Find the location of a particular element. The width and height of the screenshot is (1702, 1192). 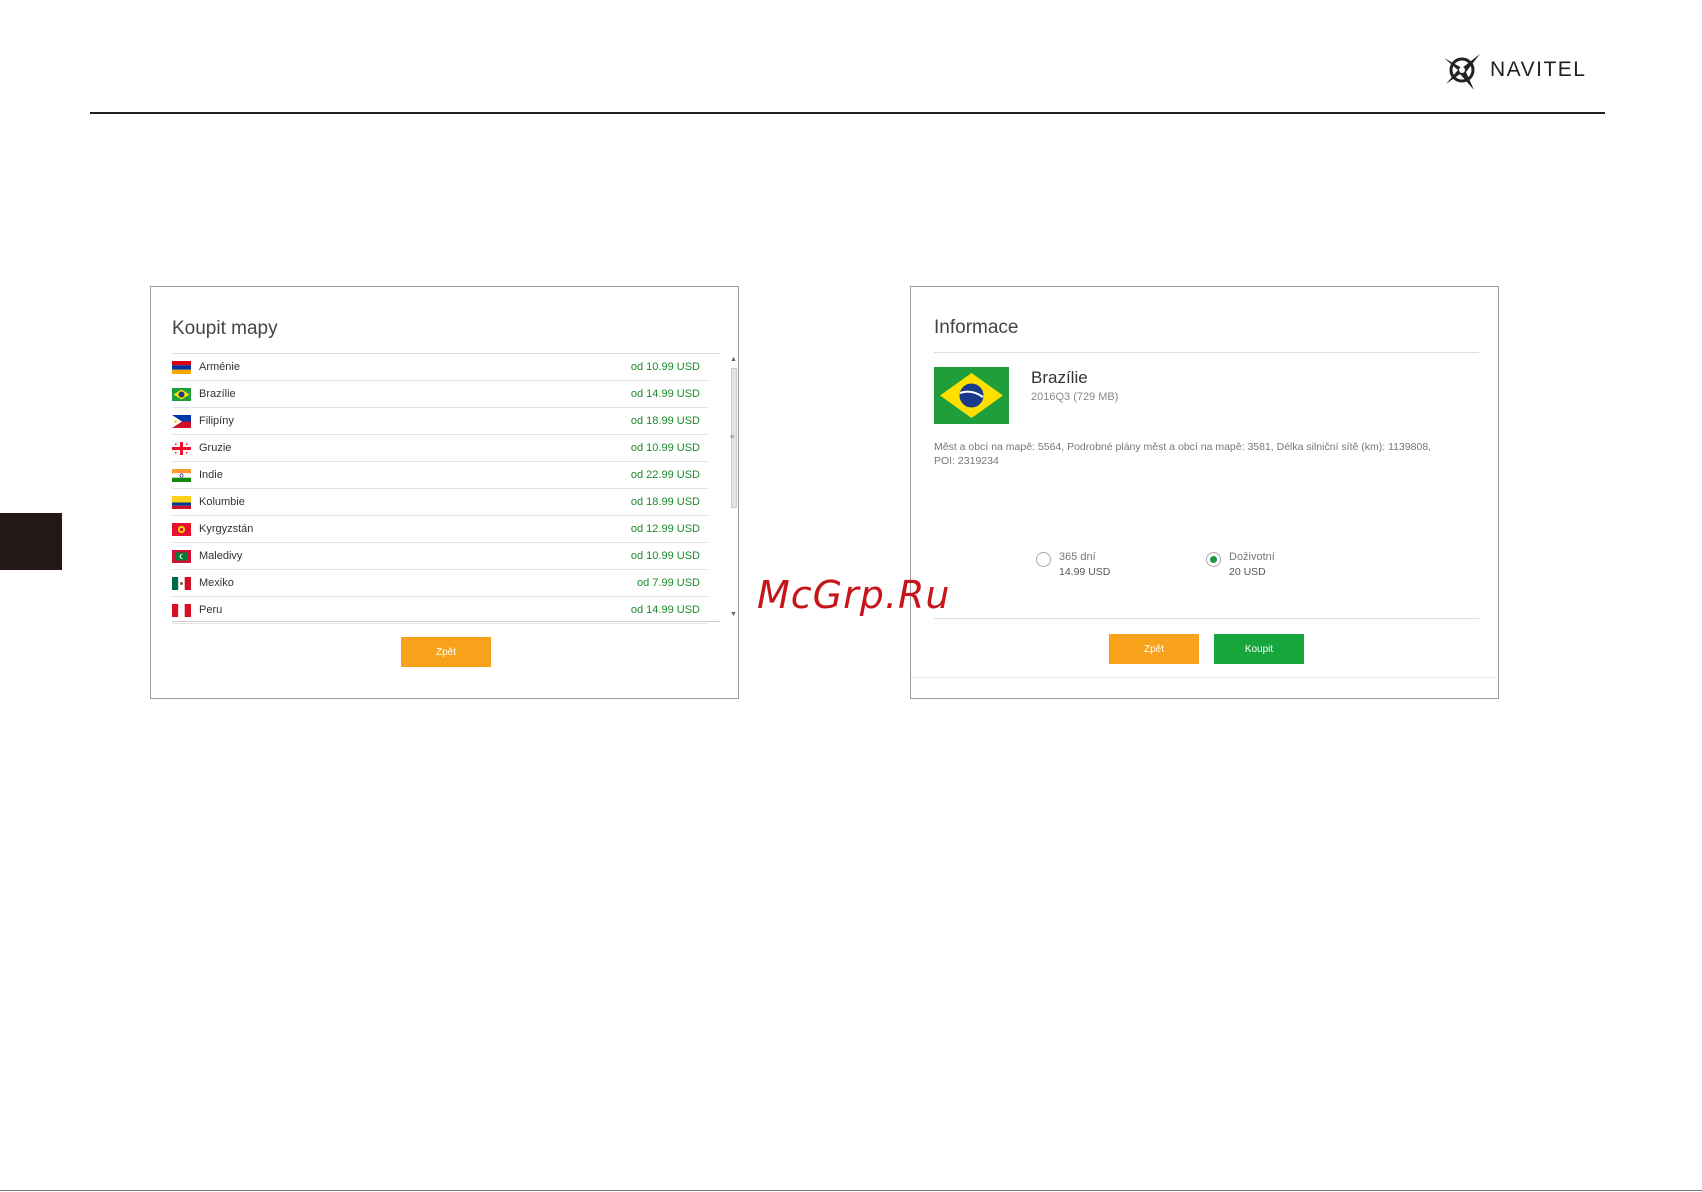

list-item: Indie od 22.99 USD is located at coordinates (440, 475).